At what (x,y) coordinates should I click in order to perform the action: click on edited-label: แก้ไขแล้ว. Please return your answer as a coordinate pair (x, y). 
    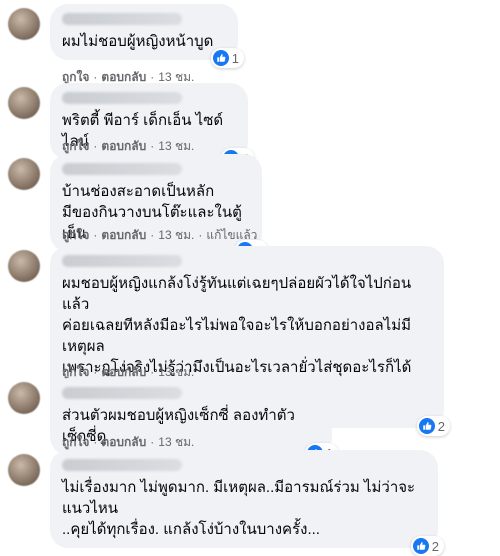
    Looking at the image, I should click on (231, 235).